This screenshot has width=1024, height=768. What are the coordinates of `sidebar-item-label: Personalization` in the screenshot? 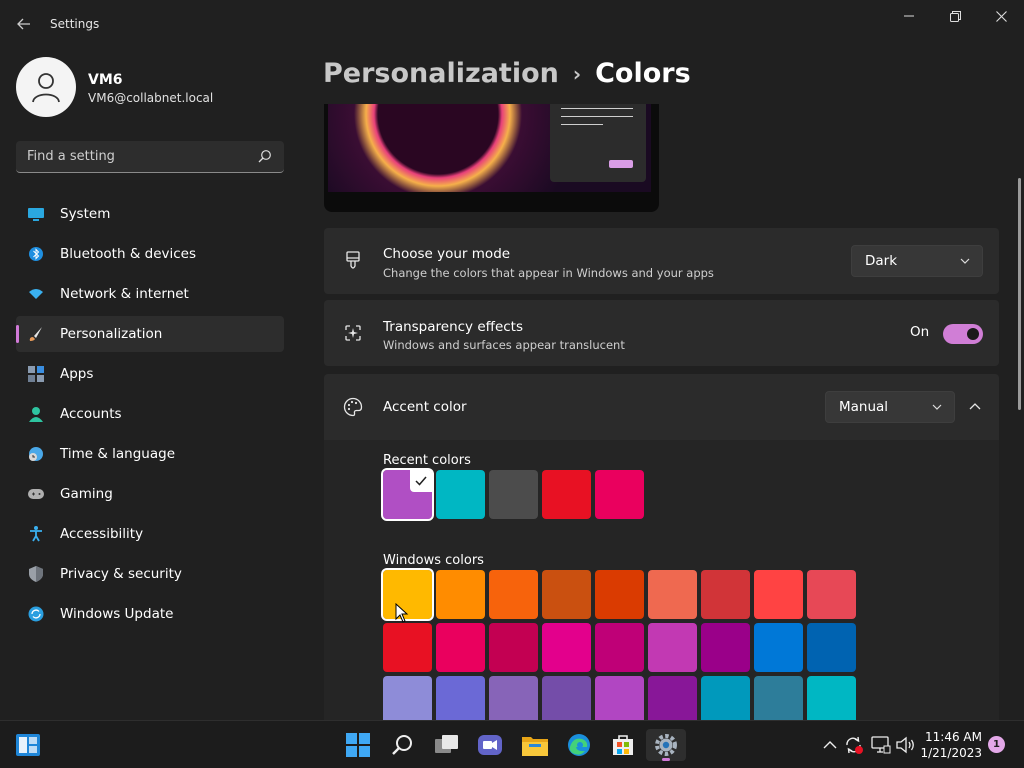 It's located at (111, 334).